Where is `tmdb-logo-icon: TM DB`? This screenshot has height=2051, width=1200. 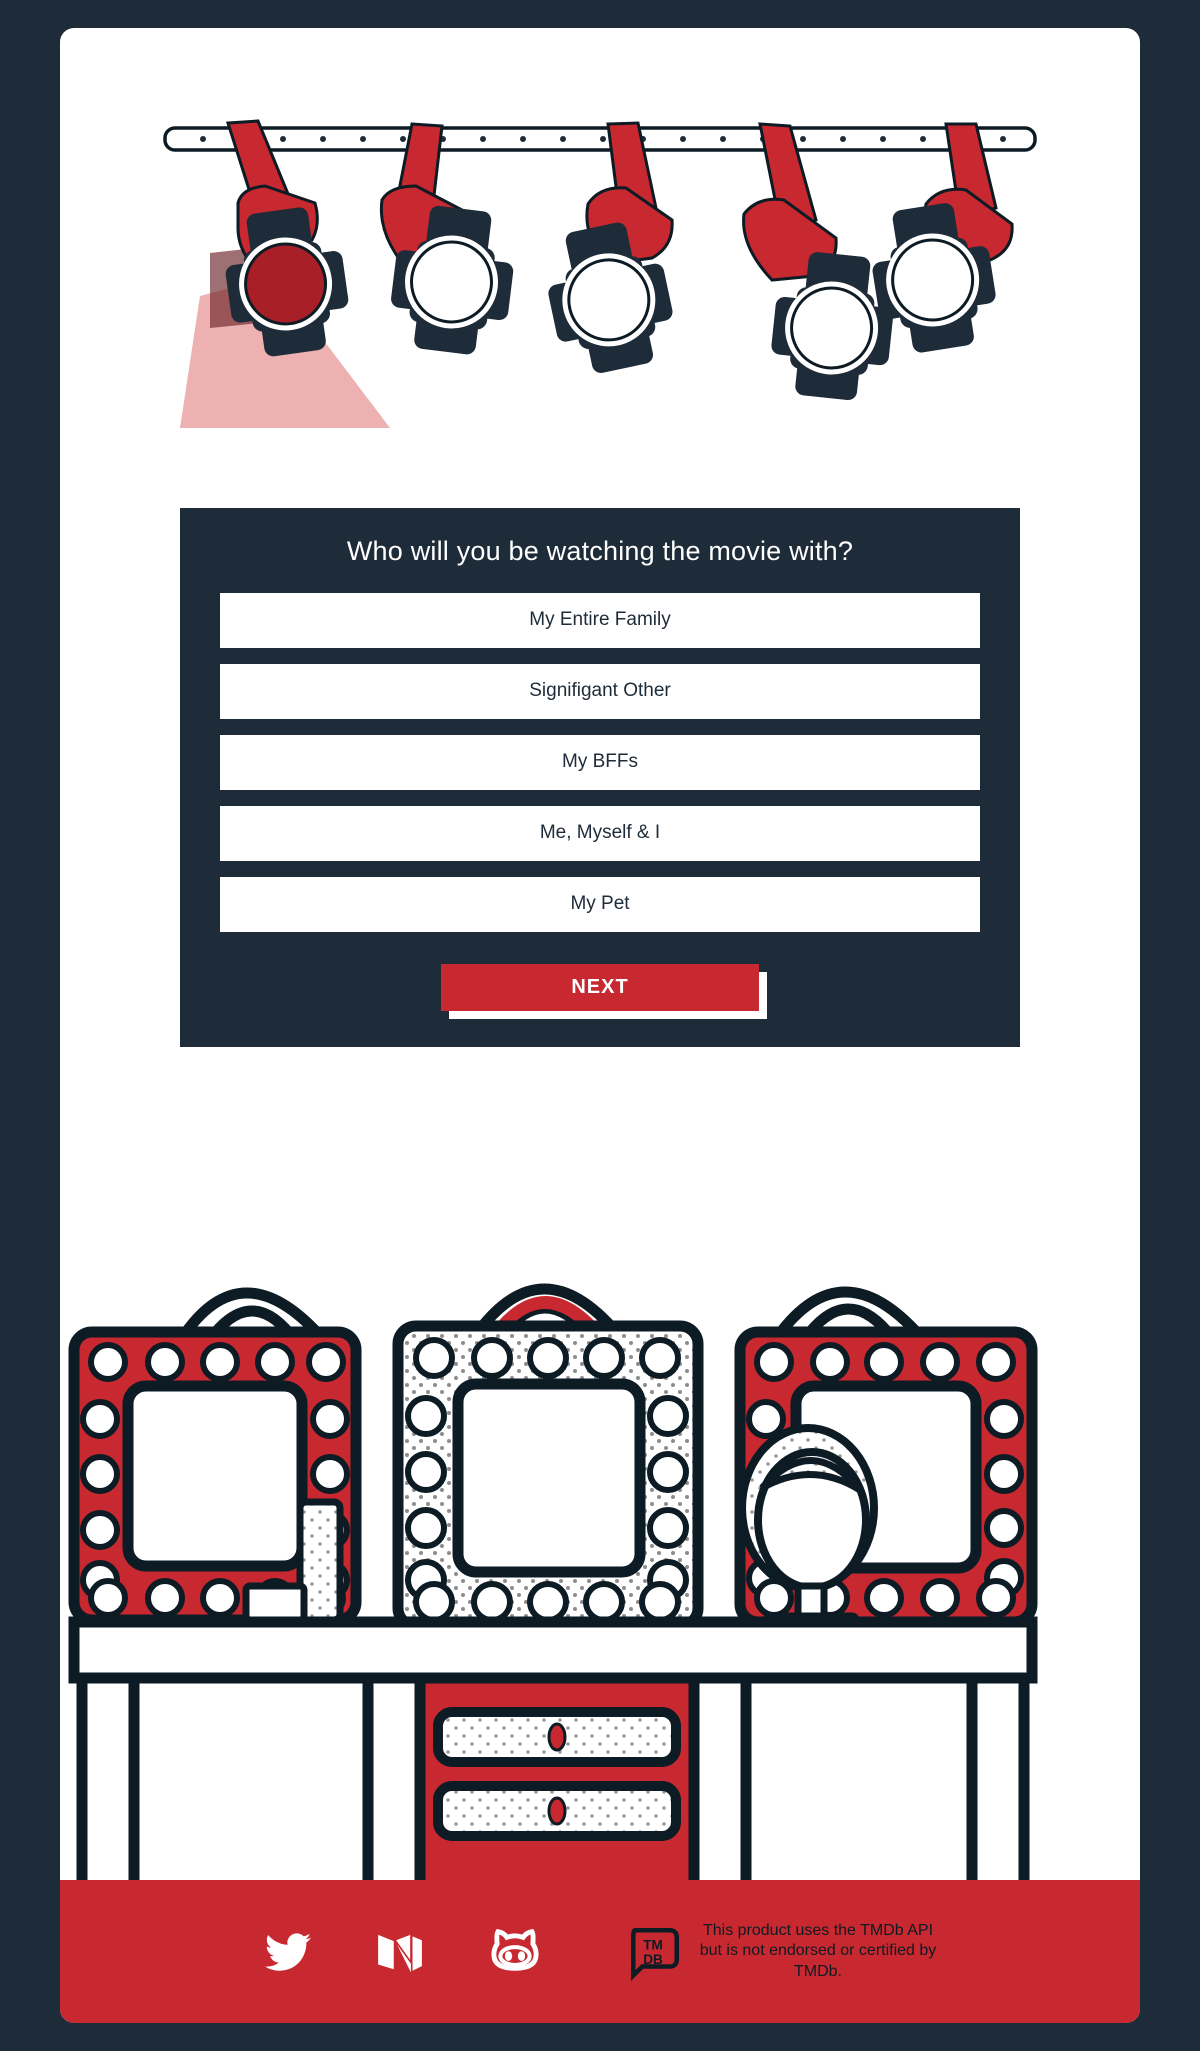 tmdb-logo-icon: TM DB is located at coordinates (655, 1954).